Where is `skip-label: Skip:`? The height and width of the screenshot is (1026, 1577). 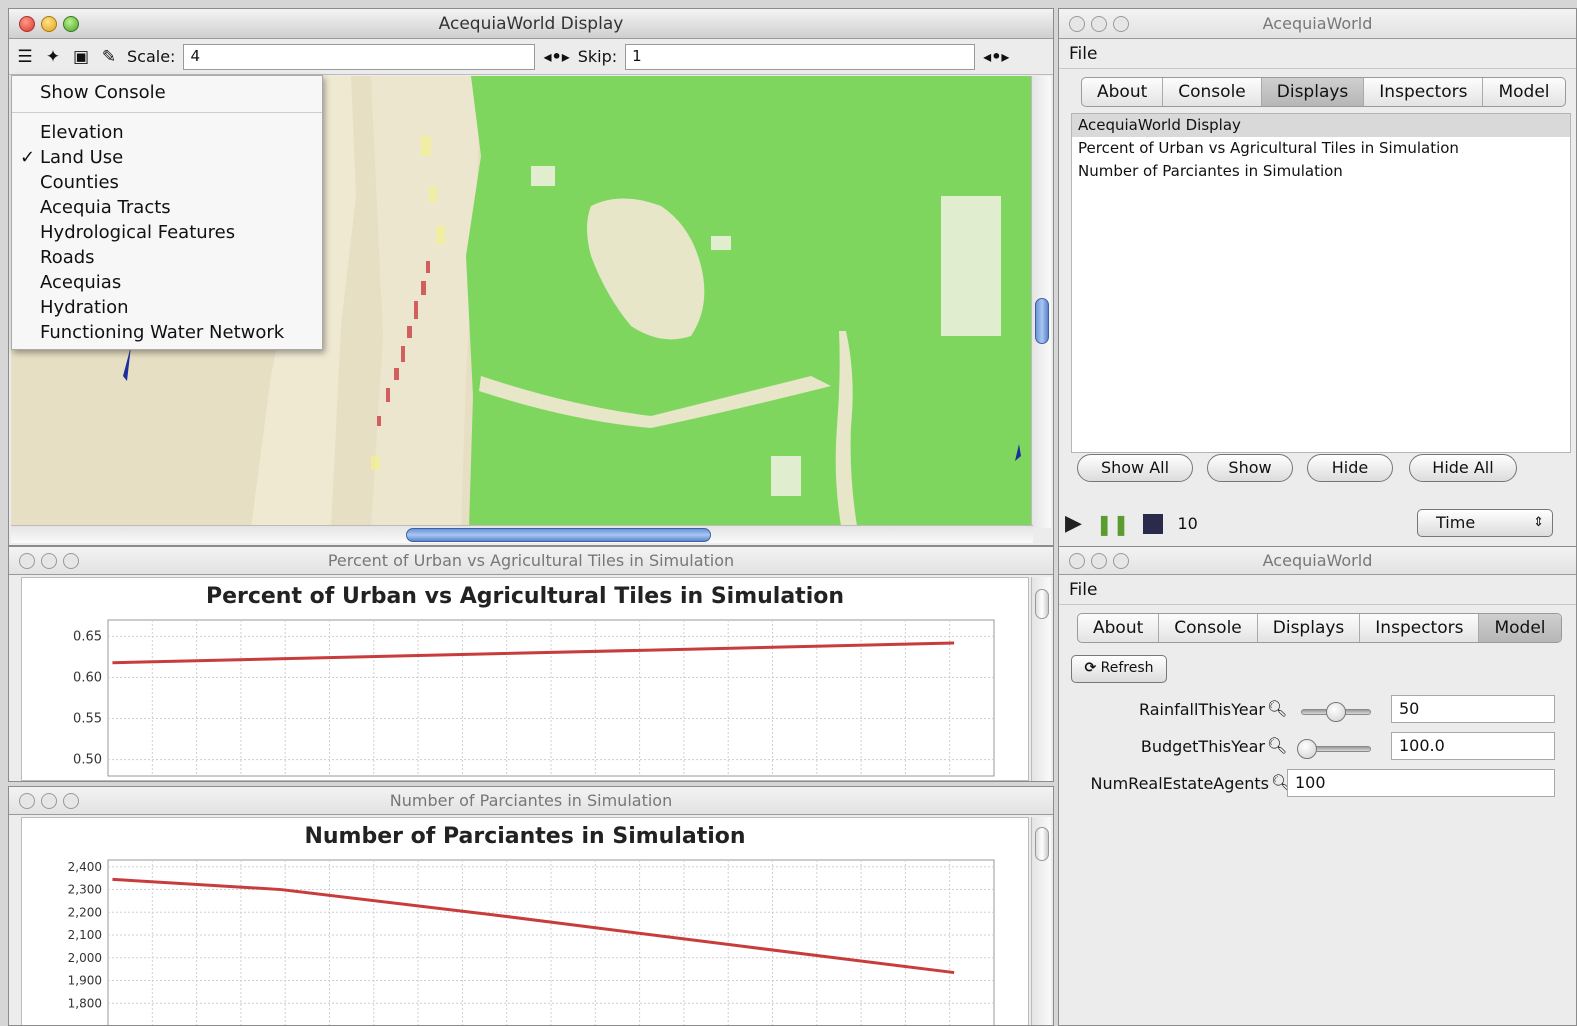
skip-label: Skip: is located at coordinates (597, 56).